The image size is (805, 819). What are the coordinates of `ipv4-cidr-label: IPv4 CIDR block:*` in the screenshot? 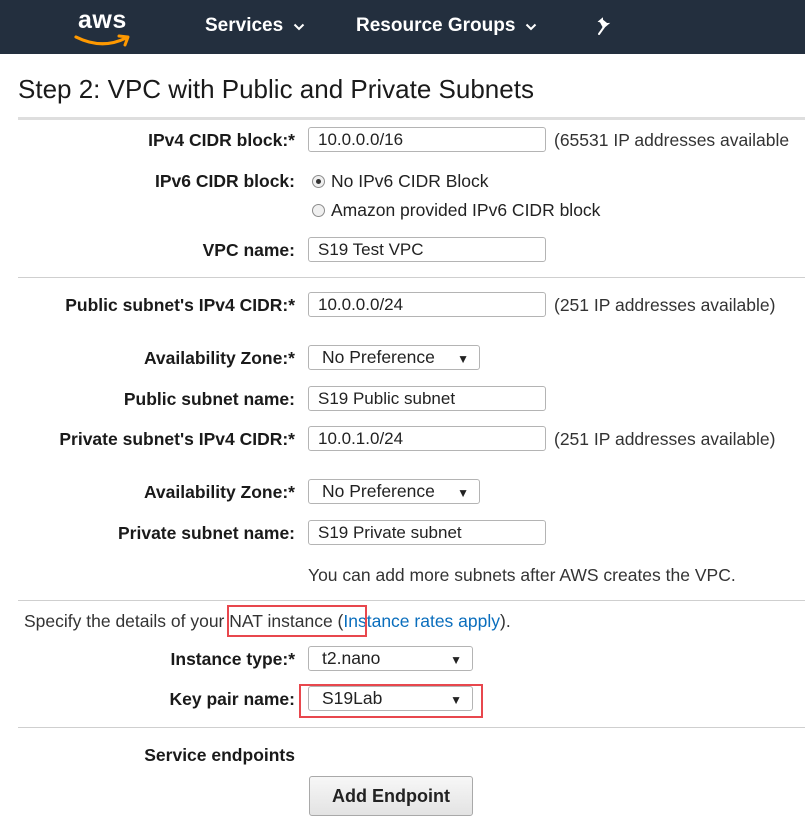 It's located at (221, 140).